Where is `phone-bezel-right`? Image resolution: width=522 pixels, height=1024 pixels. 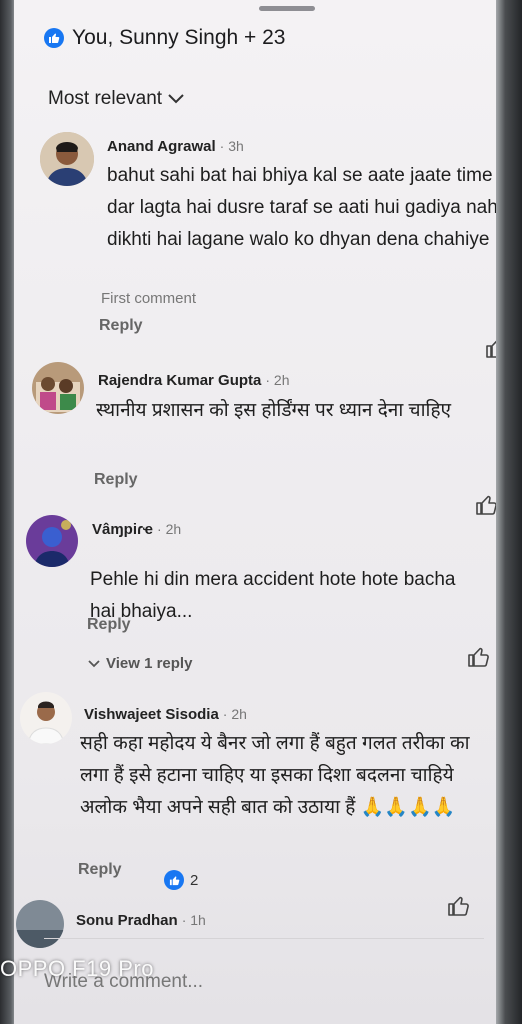
phone-bezel-right is located at coordinates (508, 512).